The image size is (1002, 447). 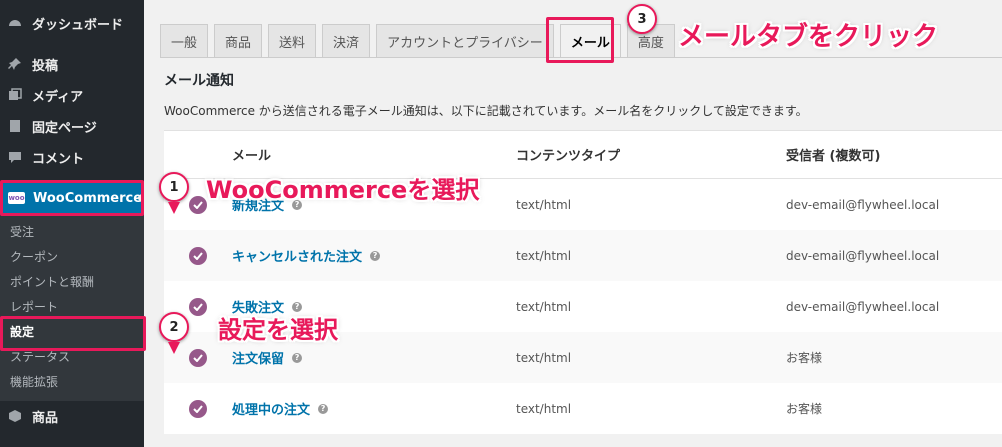 What do you see at coordinates (15, 157) in the screenshot?
I see `comment-icon` at bounding box center [15, 157].